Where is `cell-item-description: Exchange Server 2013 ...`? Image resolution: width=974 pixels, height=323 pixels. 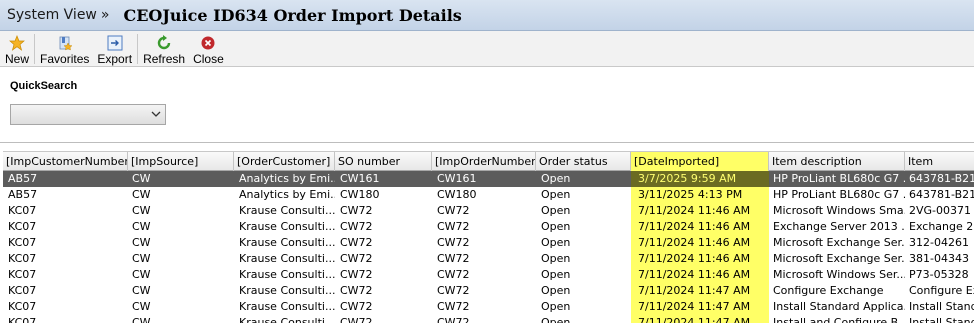
cell-item-description: Exchange Server 2013 ... is located at coordinates (839, 226).